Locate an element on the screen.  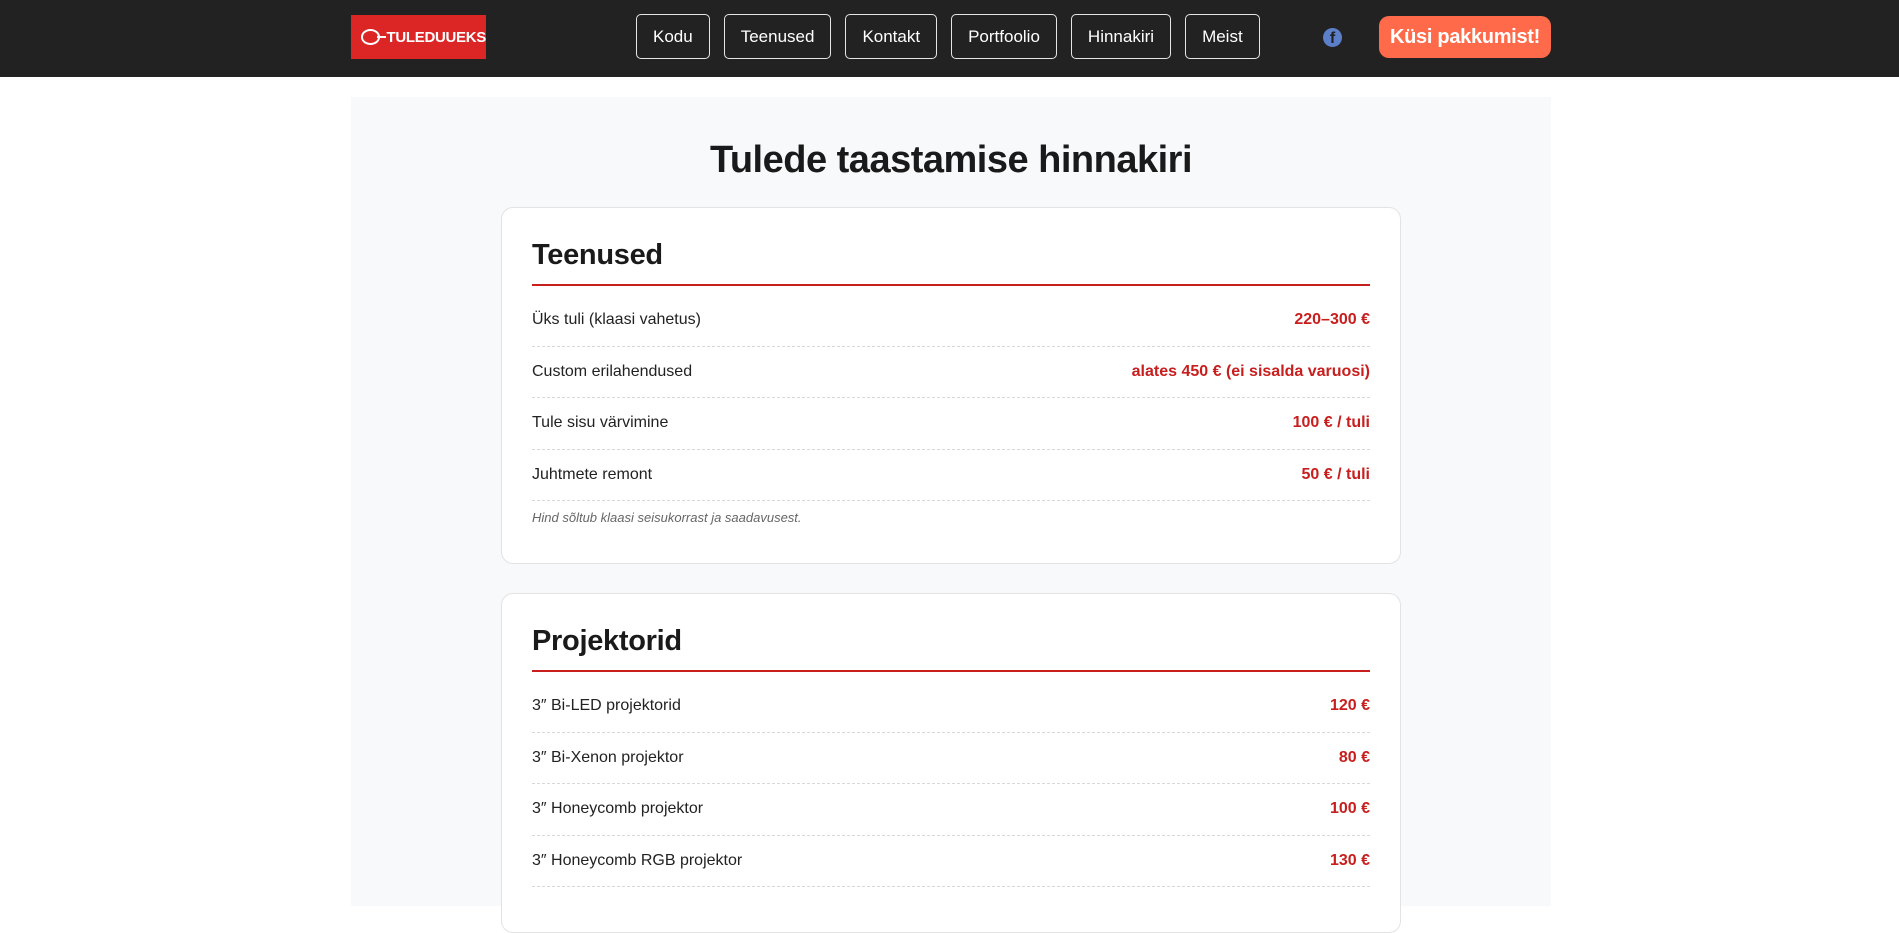
facebook-icon: f is located at coordinates (1332, 37).